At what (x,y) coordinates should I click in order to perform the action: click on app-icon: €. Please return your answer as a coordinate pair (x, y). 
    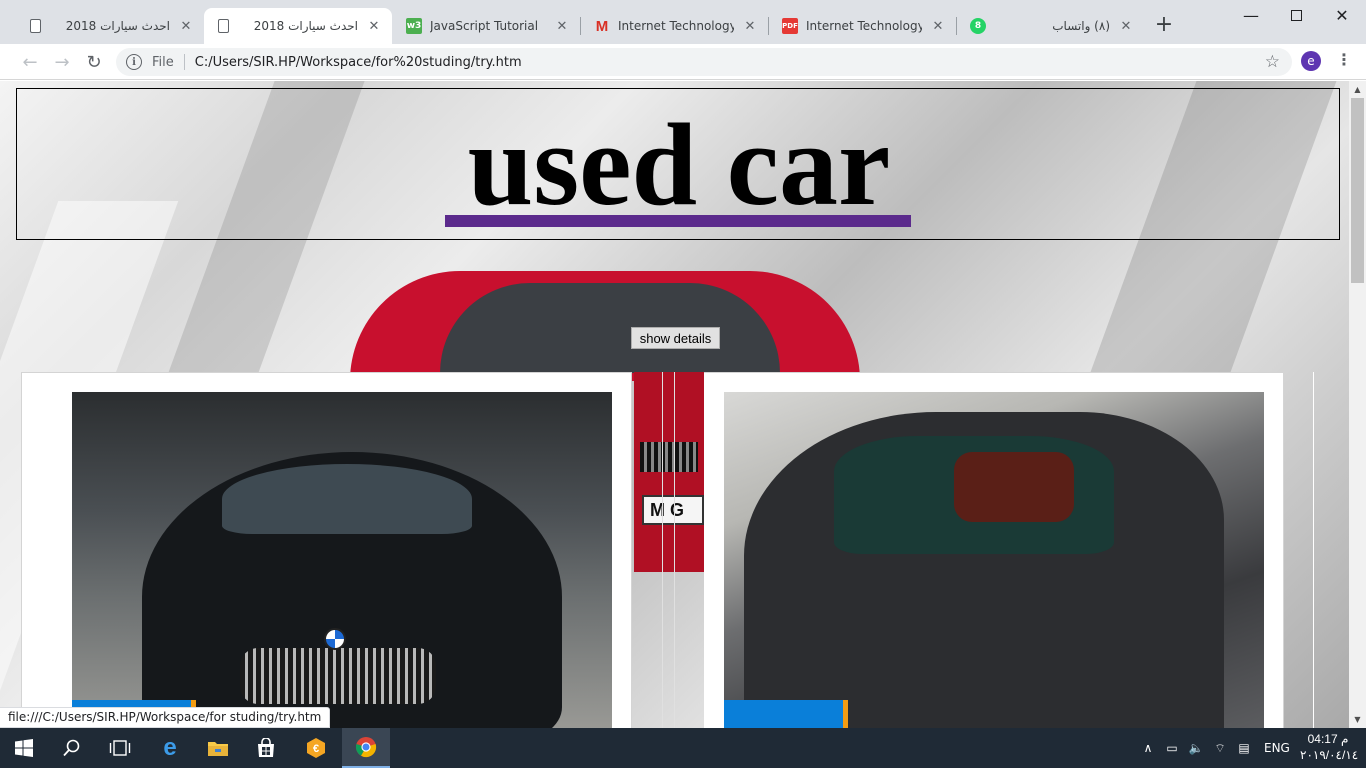
    Looking at the image, I should click on (316, 748).